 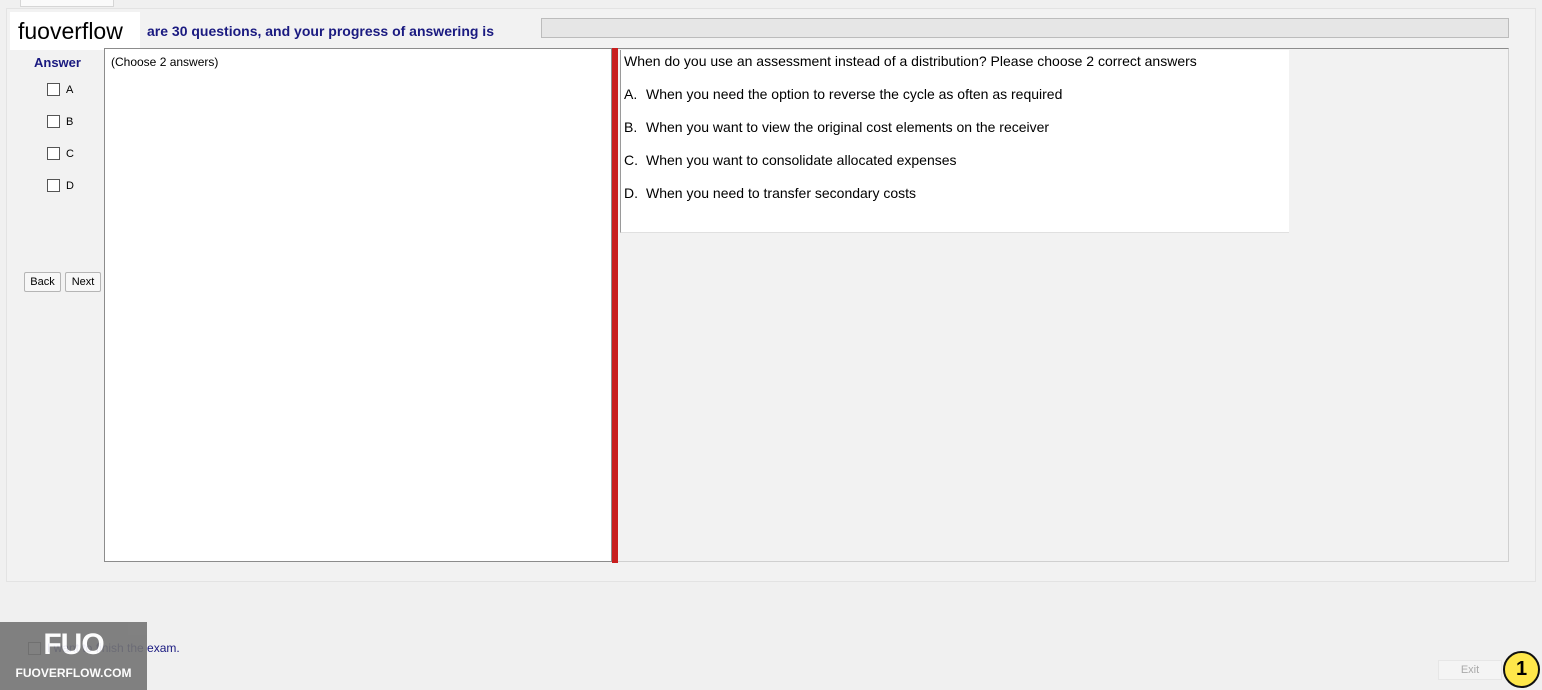 I want to click on step-badge: 1, so click(x=1521, y=669).